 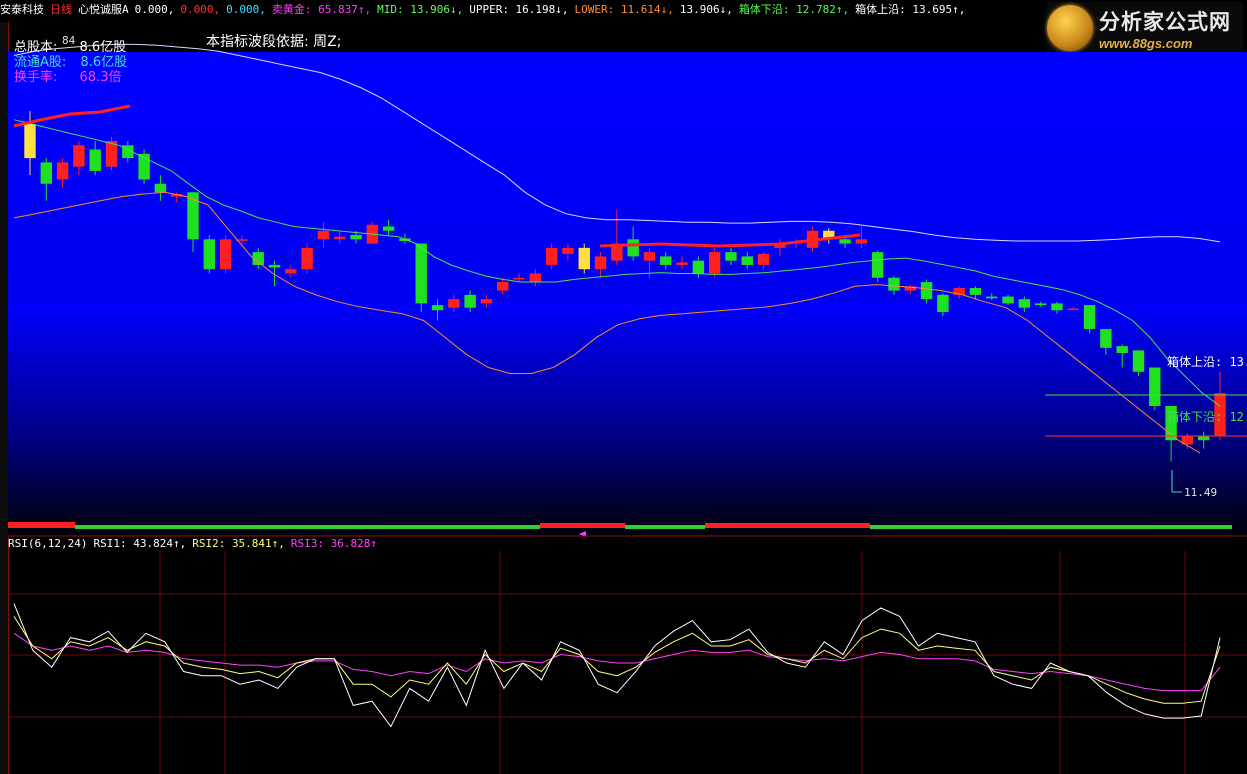 What do you see at coordinates (519, 9) in the screenshot?
I see `header-upper: UPPER: 16.198↓,` at bounding box center [519, 9].